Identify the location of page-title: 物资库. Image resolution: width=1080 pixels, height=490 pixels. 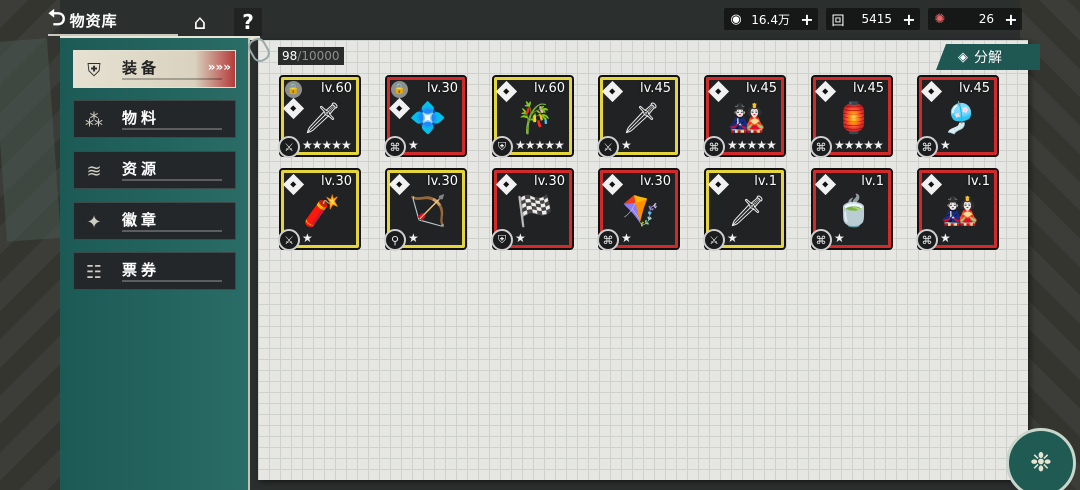
(93, 20).